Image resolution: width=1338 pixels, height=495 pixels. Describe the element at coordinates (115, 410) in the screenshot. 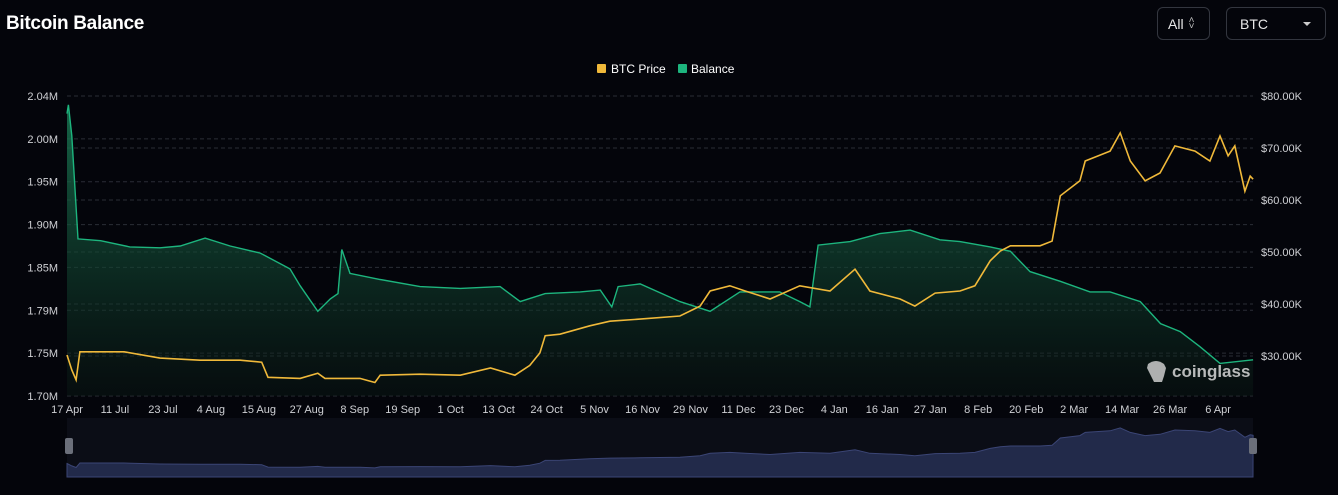

I see `x-tick-label: 11 Jul` at that location.